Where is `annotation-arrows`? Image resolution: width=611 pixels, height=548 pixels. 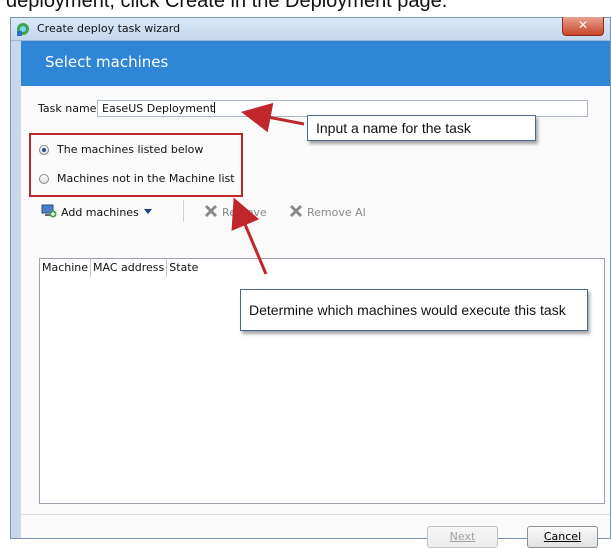 annotation-arrows is located at coordinates (268, 188).